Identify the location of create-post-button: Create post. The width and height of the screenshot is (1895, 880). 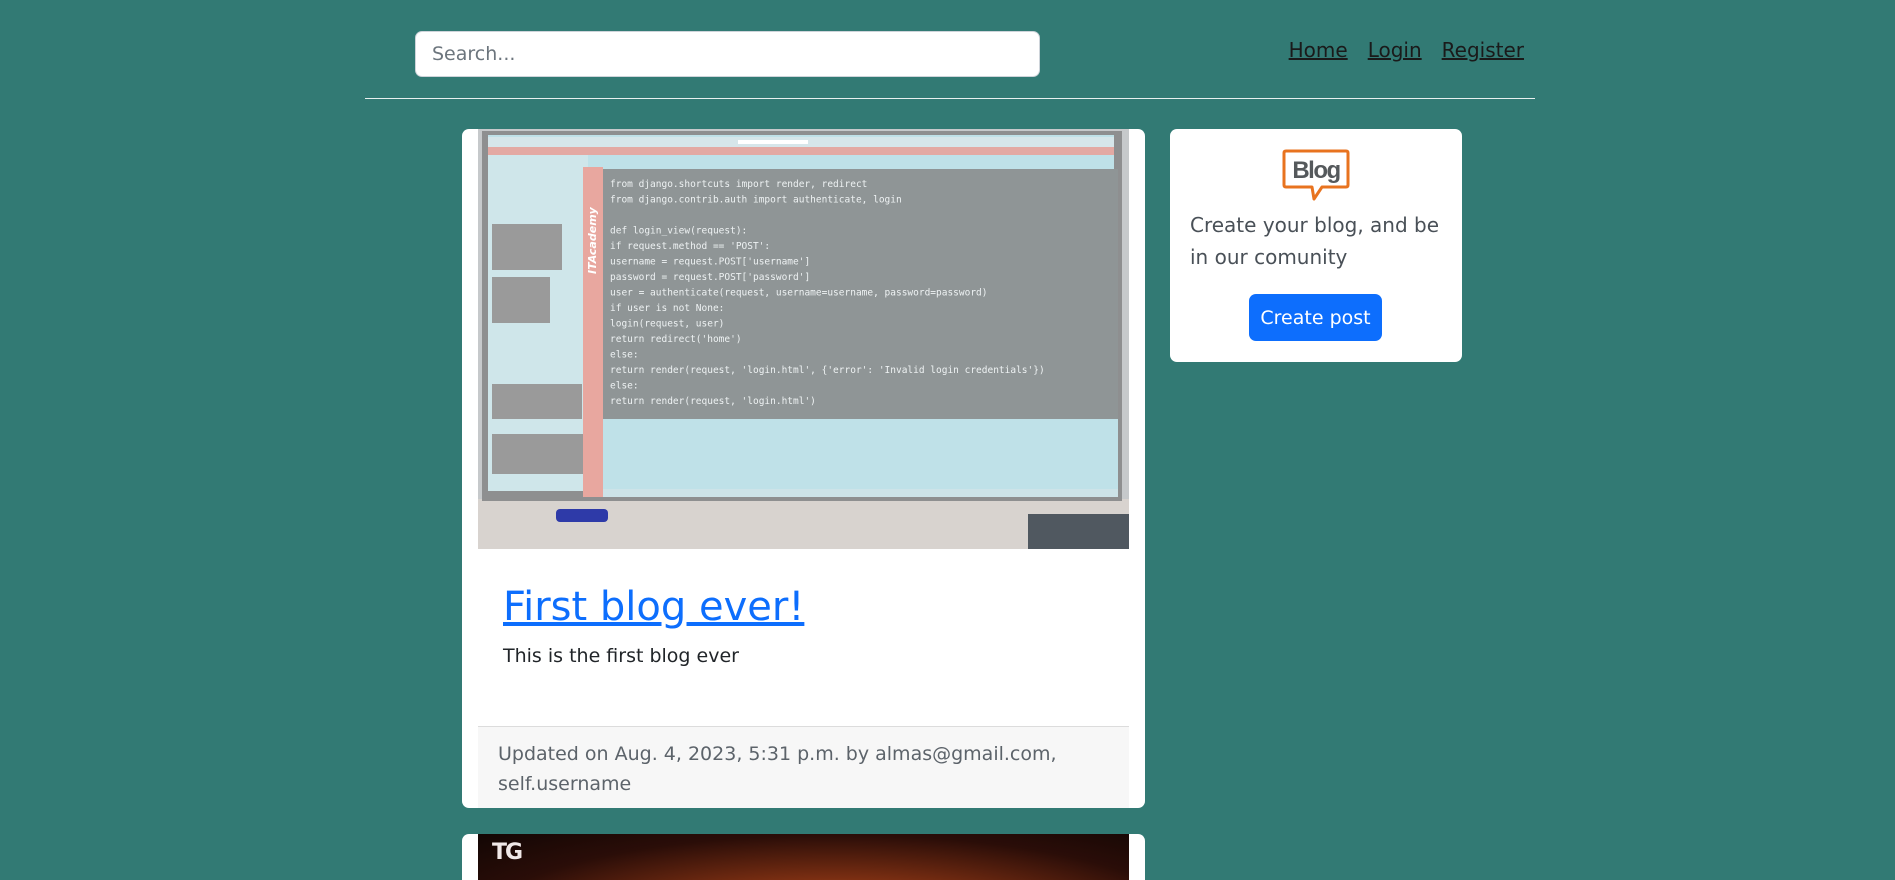
(1315, 317).